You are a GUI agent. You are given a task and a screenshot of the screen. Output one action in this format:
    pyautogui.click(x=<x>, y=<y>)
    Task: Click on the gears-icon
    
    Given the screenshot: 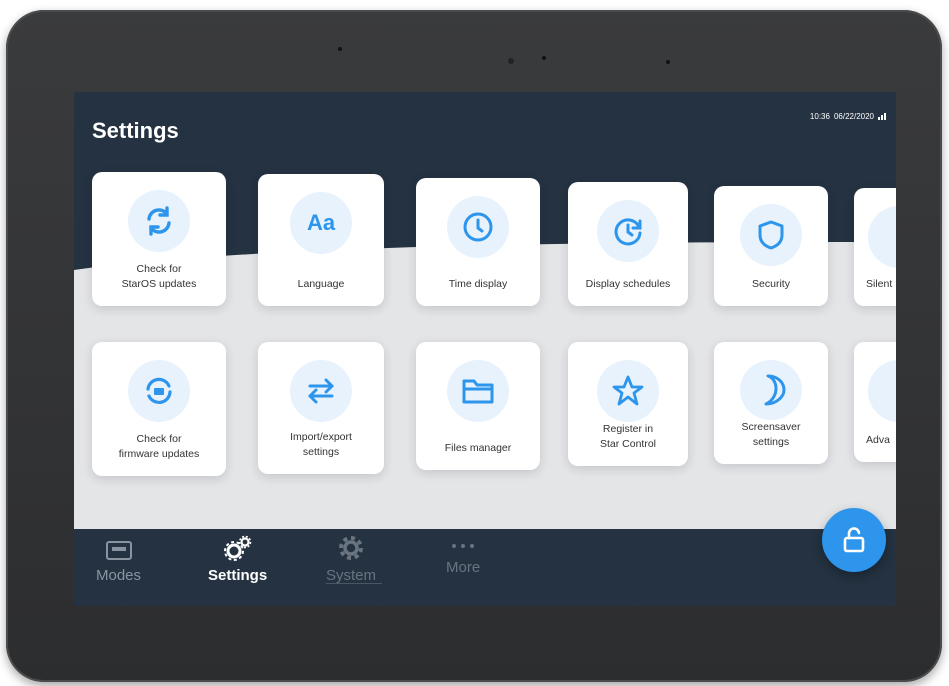 What is the action you would take?
    pyautogui.click(x=237, y=548)
    